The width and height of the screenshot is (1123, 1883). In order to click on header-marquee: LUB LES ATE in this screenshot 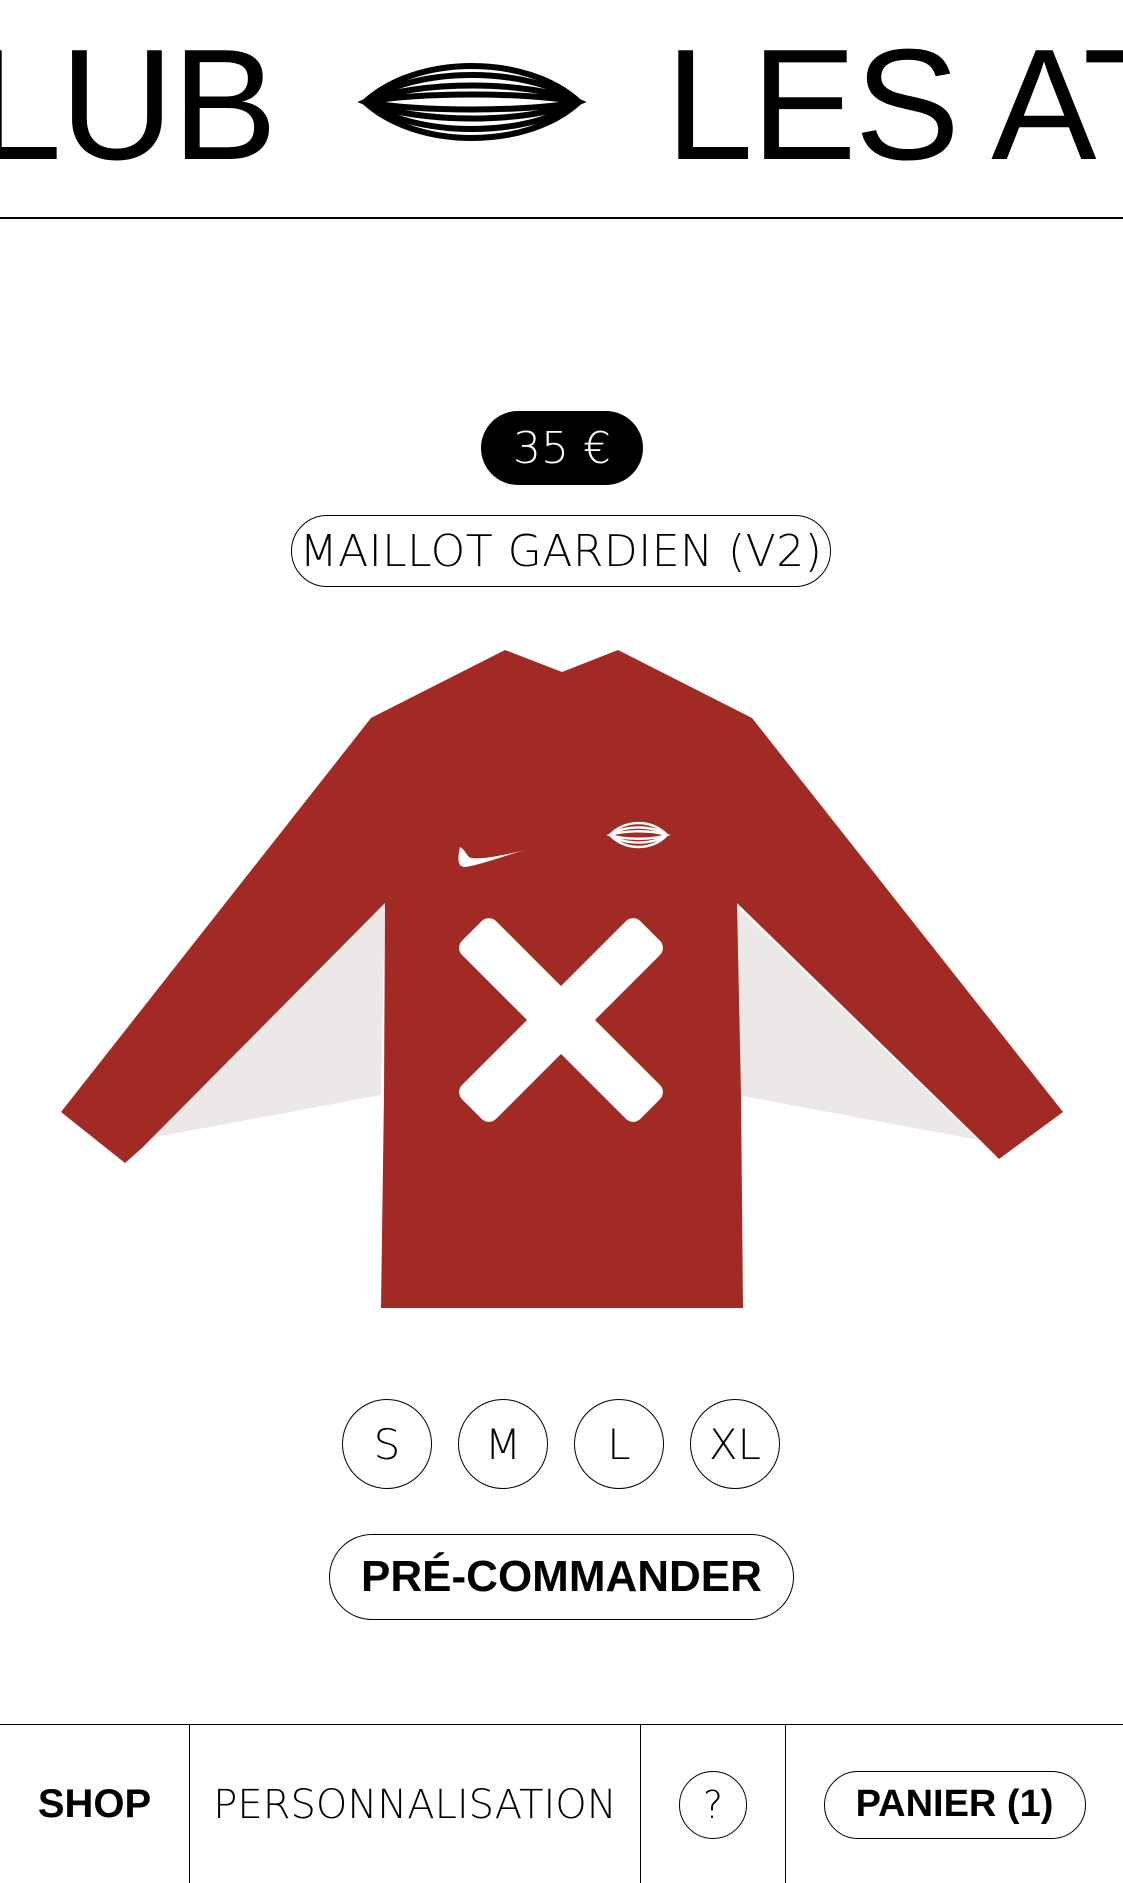, I will do `click(561, 109)`.